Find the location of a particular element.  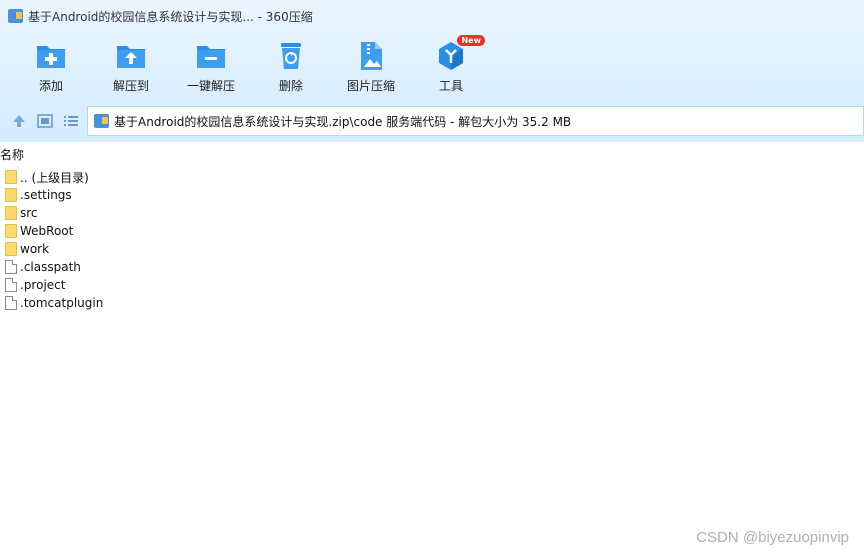

list-item: work is located at coordinates (432, 249).